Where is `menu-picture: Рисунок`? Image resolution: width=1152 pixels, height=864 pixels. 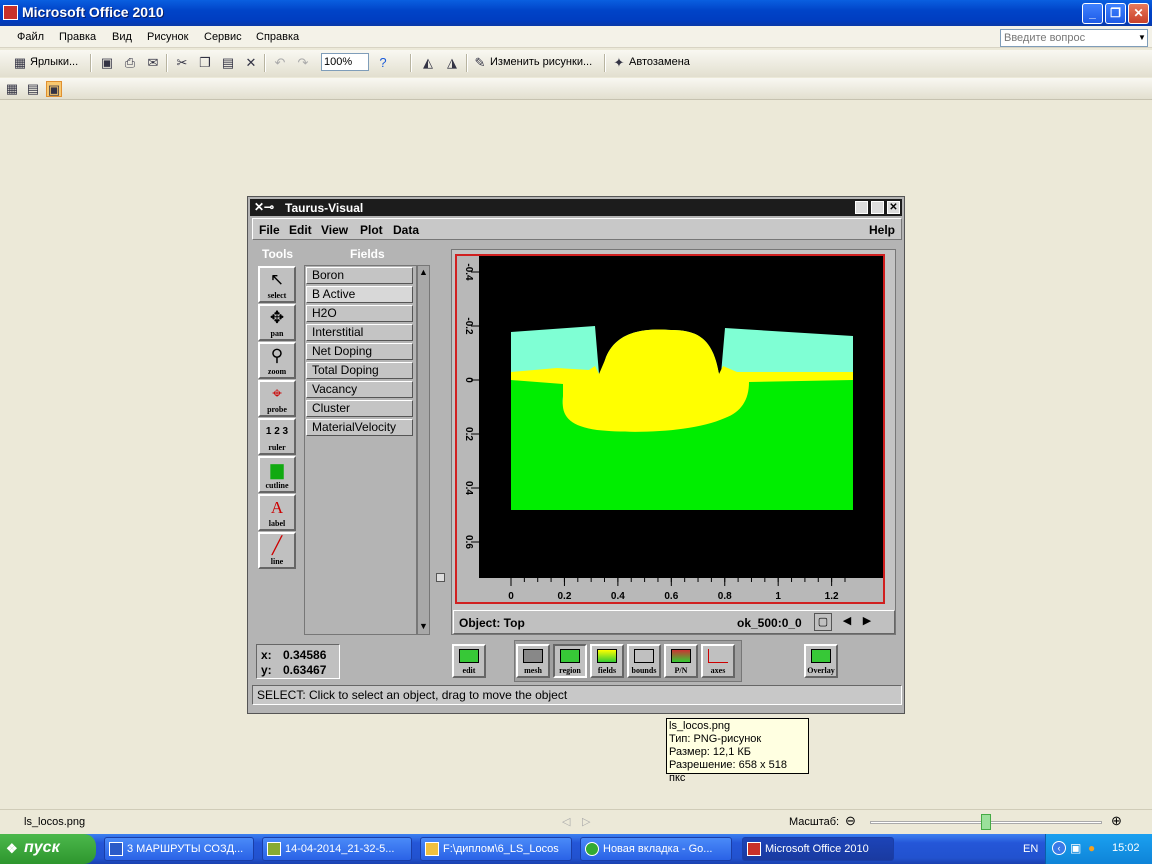 menu-picture: Рисунок is located at coordinates (168, 37).